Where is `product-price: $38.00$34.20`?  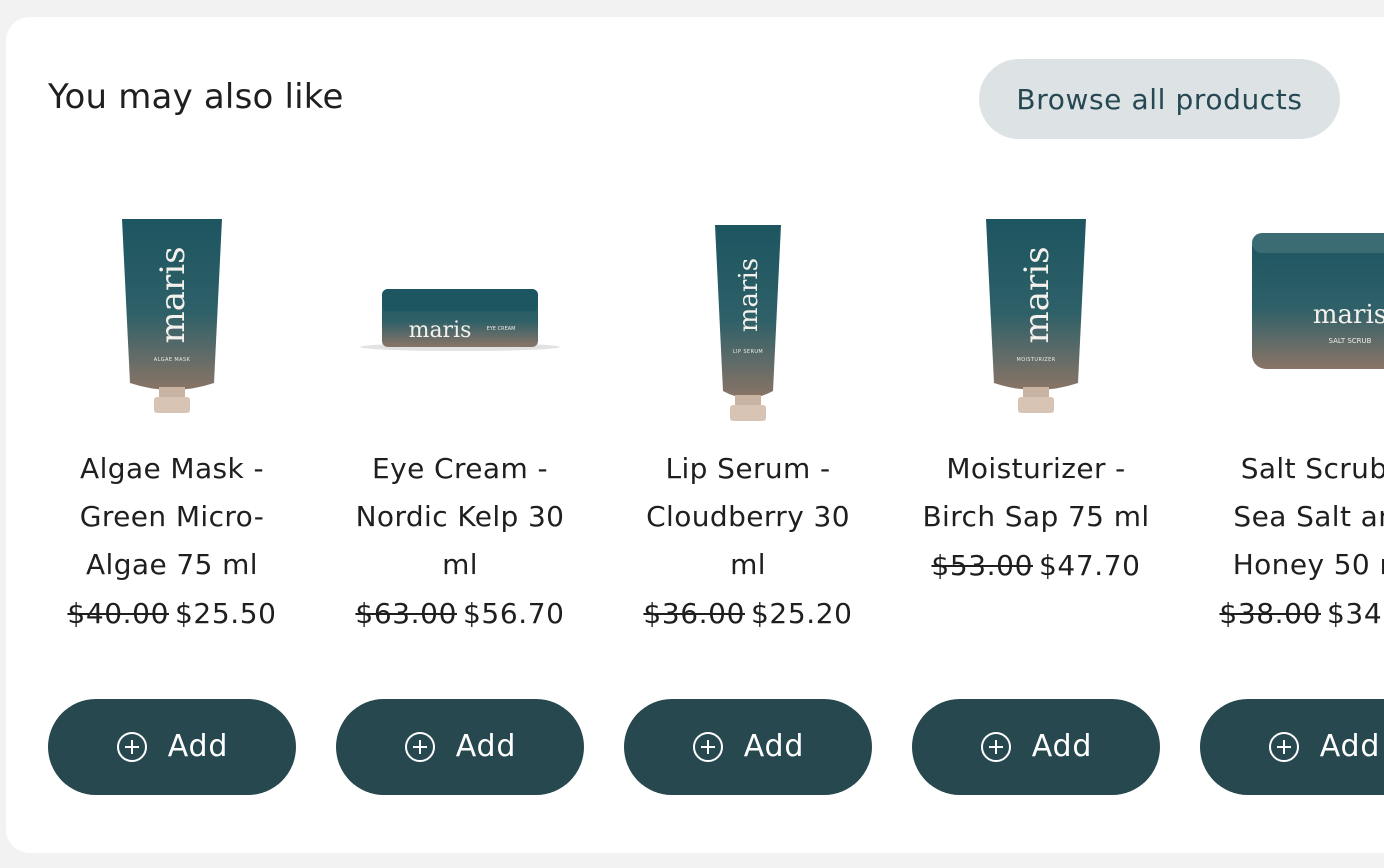 product-price: $38.00$34.20 is located at coordinates (1292, 613).